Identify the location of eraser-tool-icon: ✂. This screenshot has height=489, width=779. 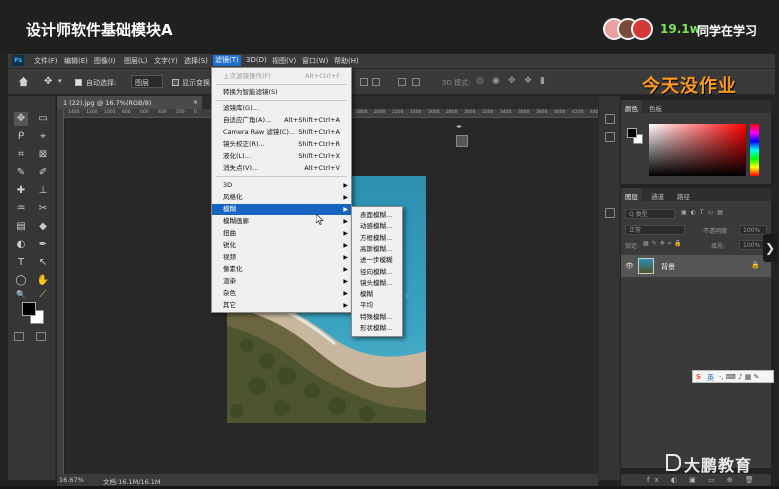
(43, 209).